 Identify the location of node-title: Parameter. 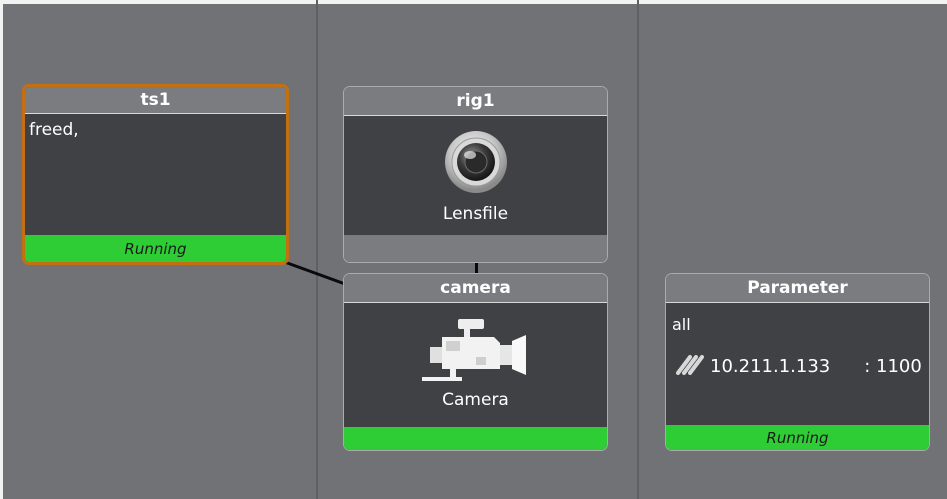
(797, 288).